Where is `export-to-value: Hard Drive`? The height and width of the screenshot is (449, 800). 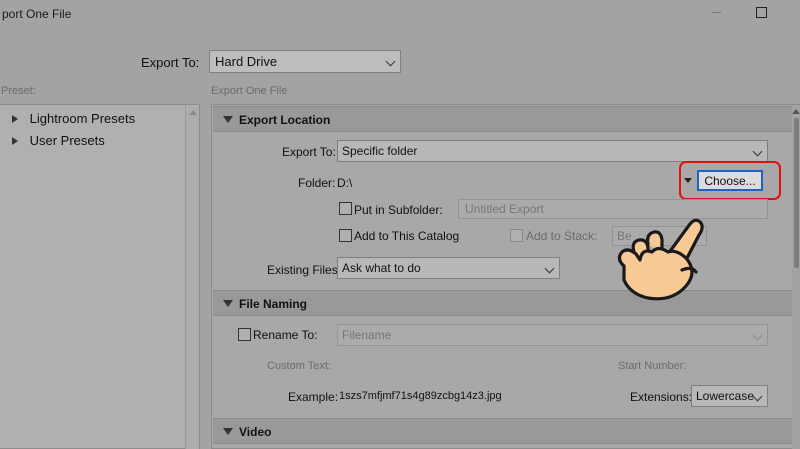
export-to-value: Hard Drive is located at coordinates (246, 61).